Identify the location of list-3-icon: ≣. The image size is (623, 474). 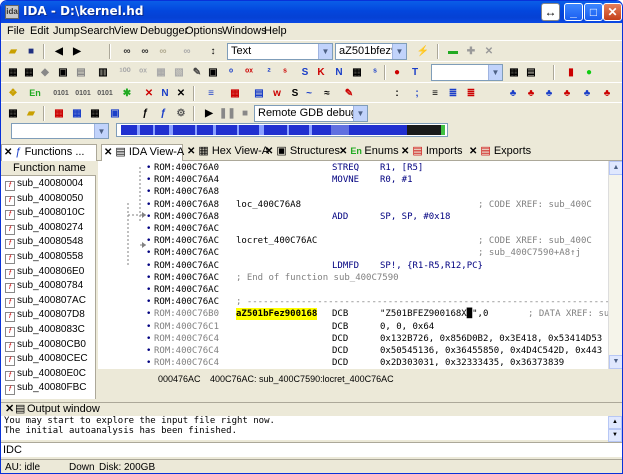
(471, 93).